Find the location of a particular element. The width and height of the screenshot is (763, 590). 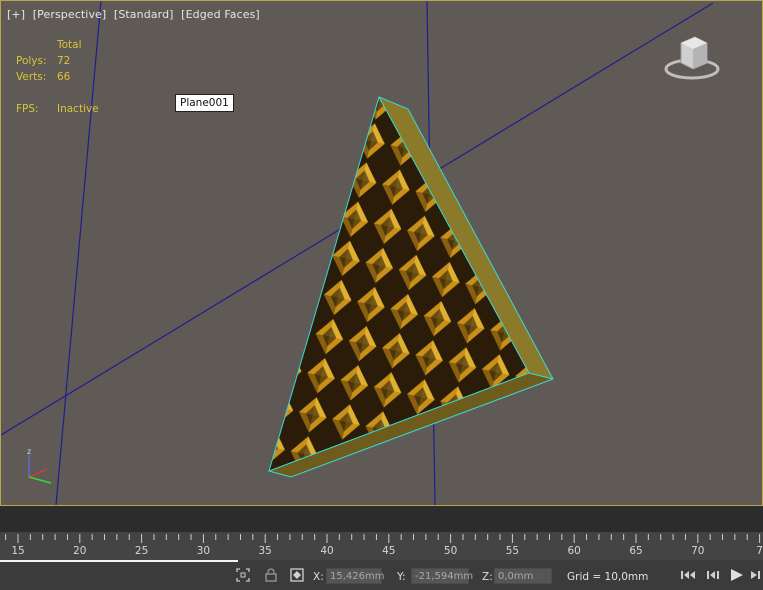

axis-z-label: z is located at coordinates (29, 451).